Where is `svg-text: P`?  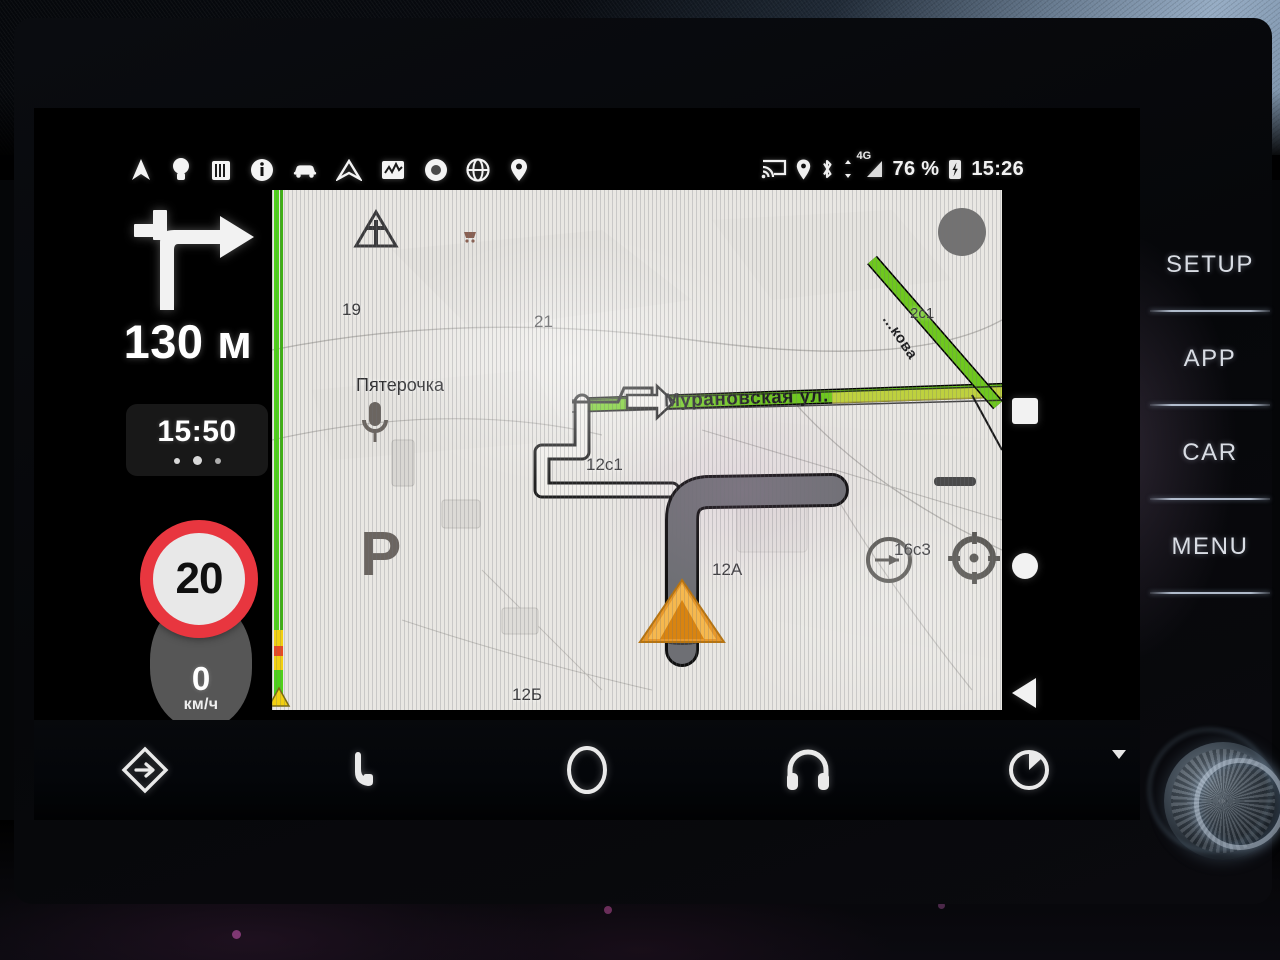 svg-text: P is located at coordinates (380, 554).